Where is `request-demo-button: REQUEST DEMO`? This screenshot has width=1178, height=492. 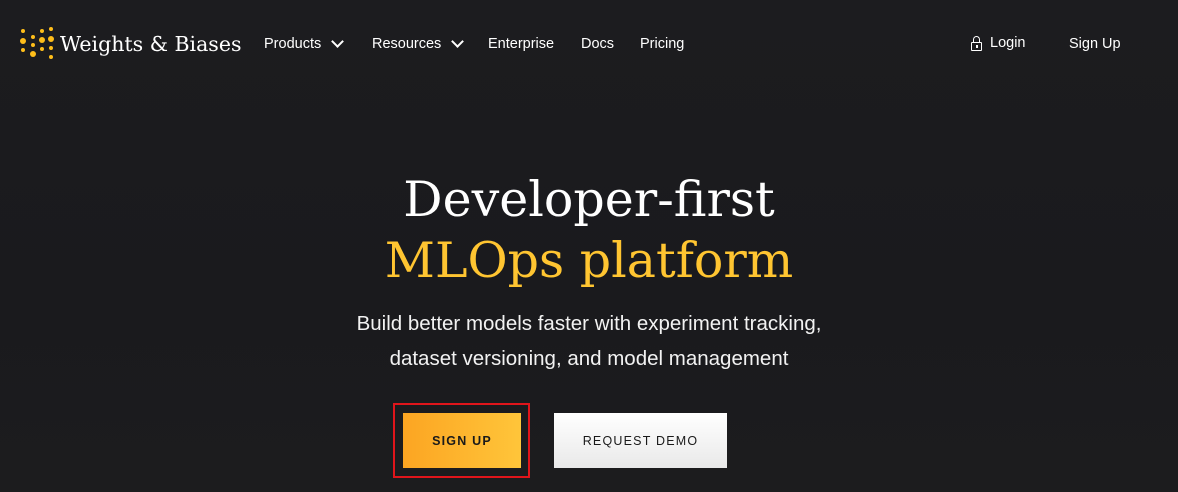
request-demo-button: REQUEST DEMO is located at coordinates (640, 440).